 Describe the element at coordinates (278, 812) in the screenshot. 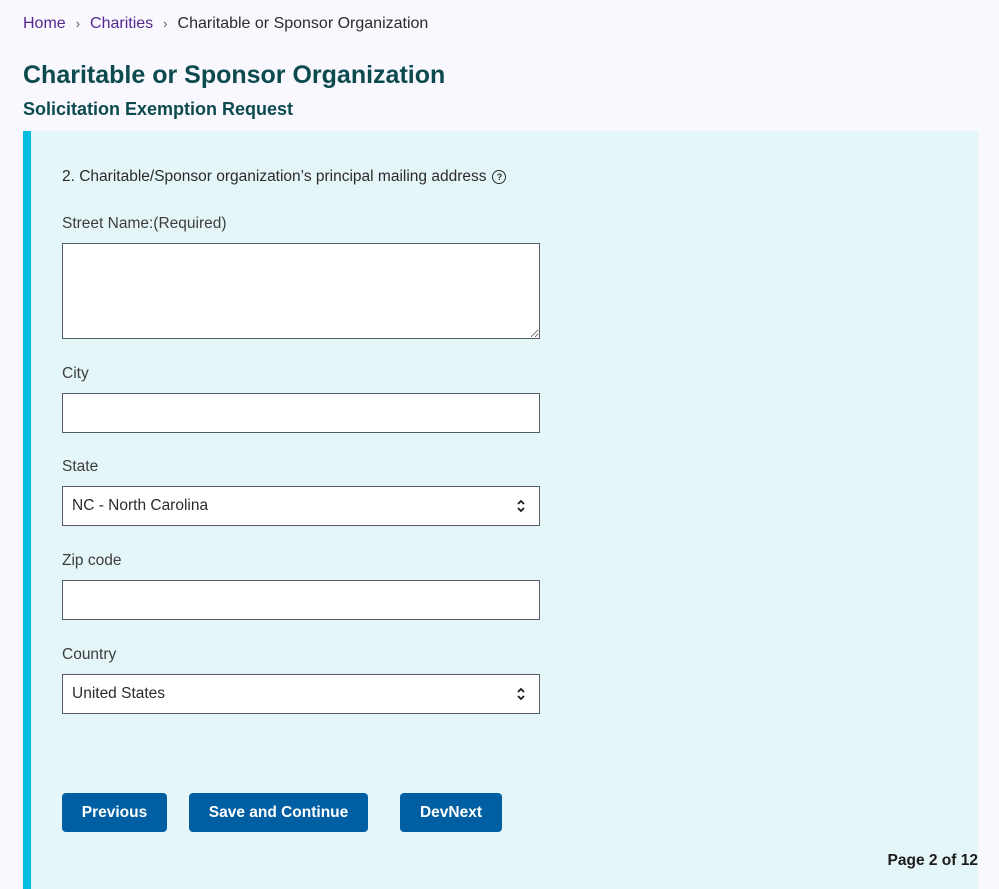

I see `save-and-continue-button: Save and Continue` at that location.